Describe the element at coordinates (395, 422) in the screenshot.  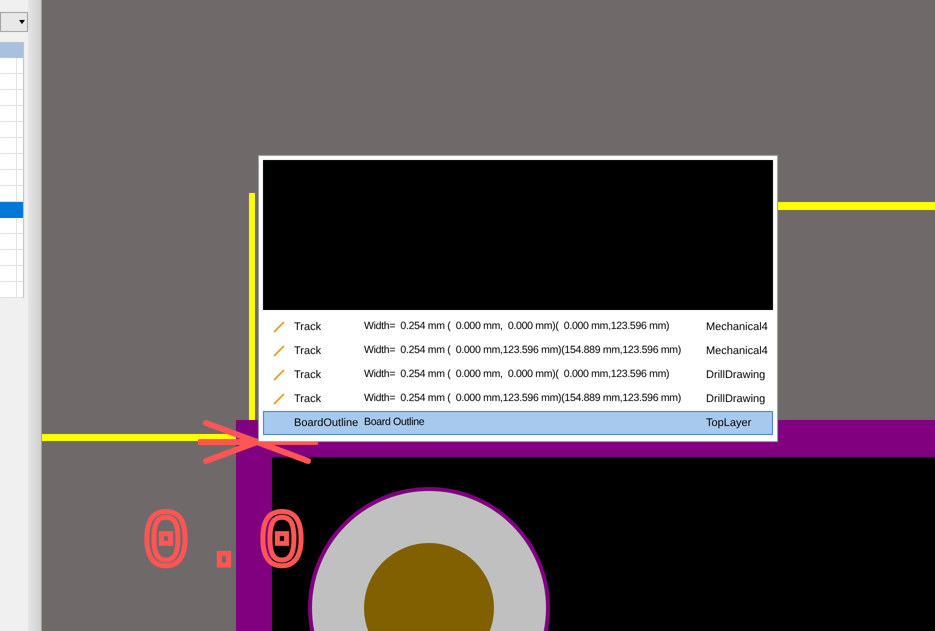
I see `object-description: Board Outline` at that location.